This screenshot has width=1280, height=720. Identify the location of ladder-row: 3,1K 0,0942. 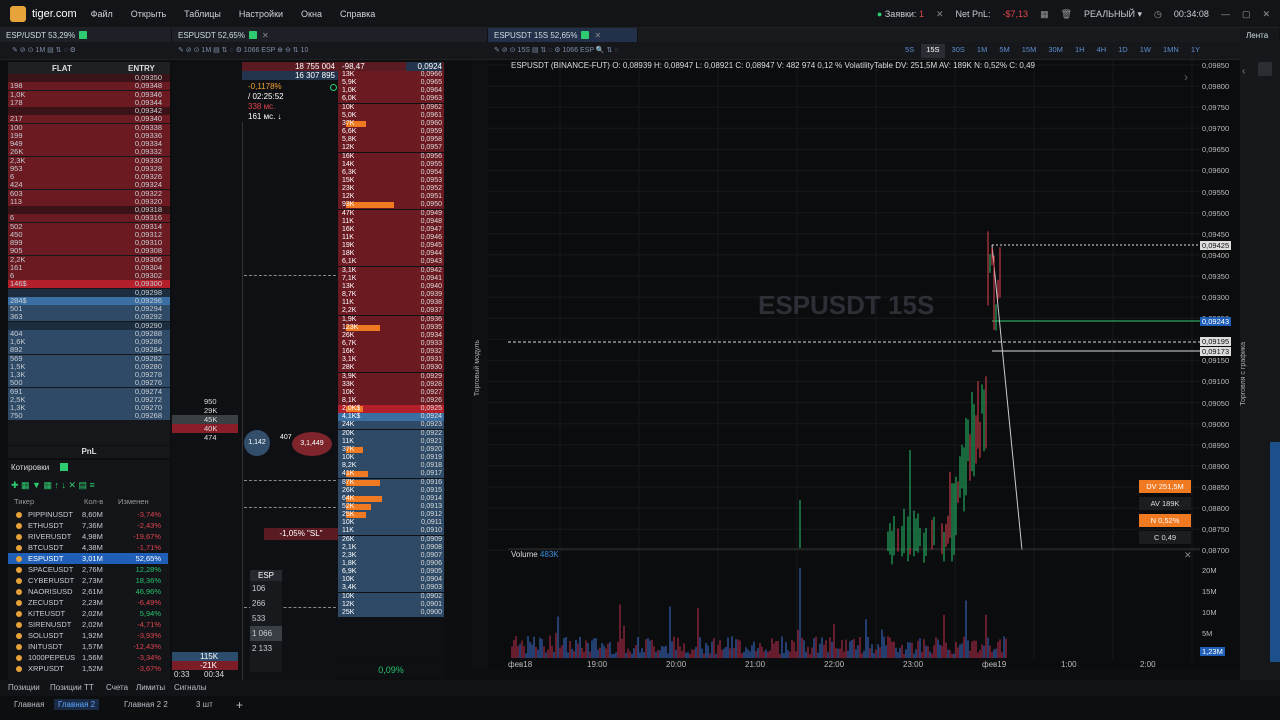
(391, 270).